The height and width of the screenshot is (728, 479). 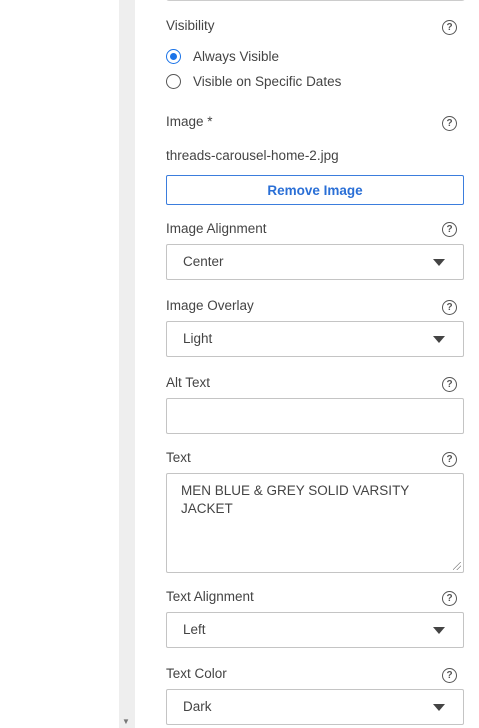 I want to click on resize-handle-icon, so click(x=457, y=566).